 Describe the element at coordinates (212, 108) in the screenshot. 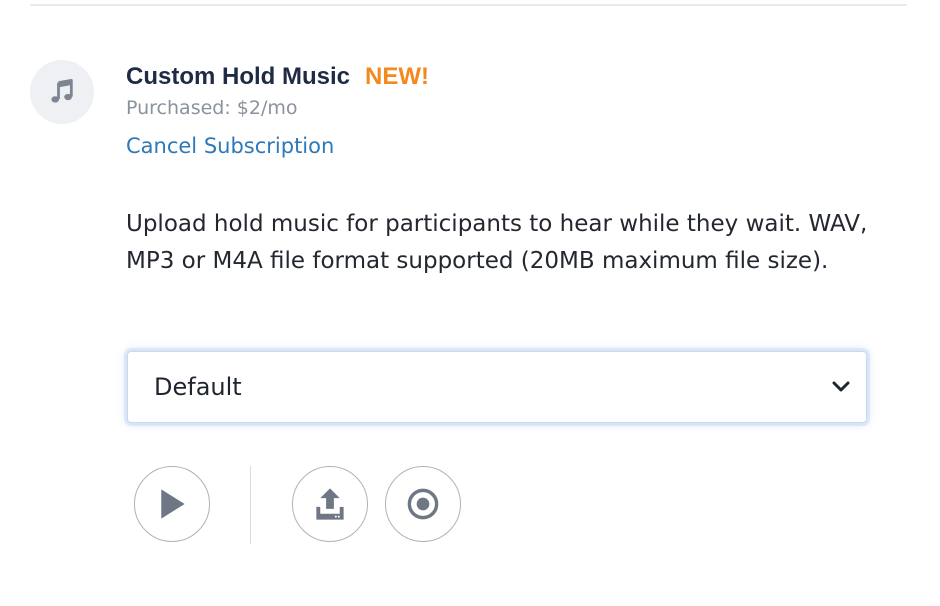

I see `purchase-status: Purchased: $2/mo` at that location.